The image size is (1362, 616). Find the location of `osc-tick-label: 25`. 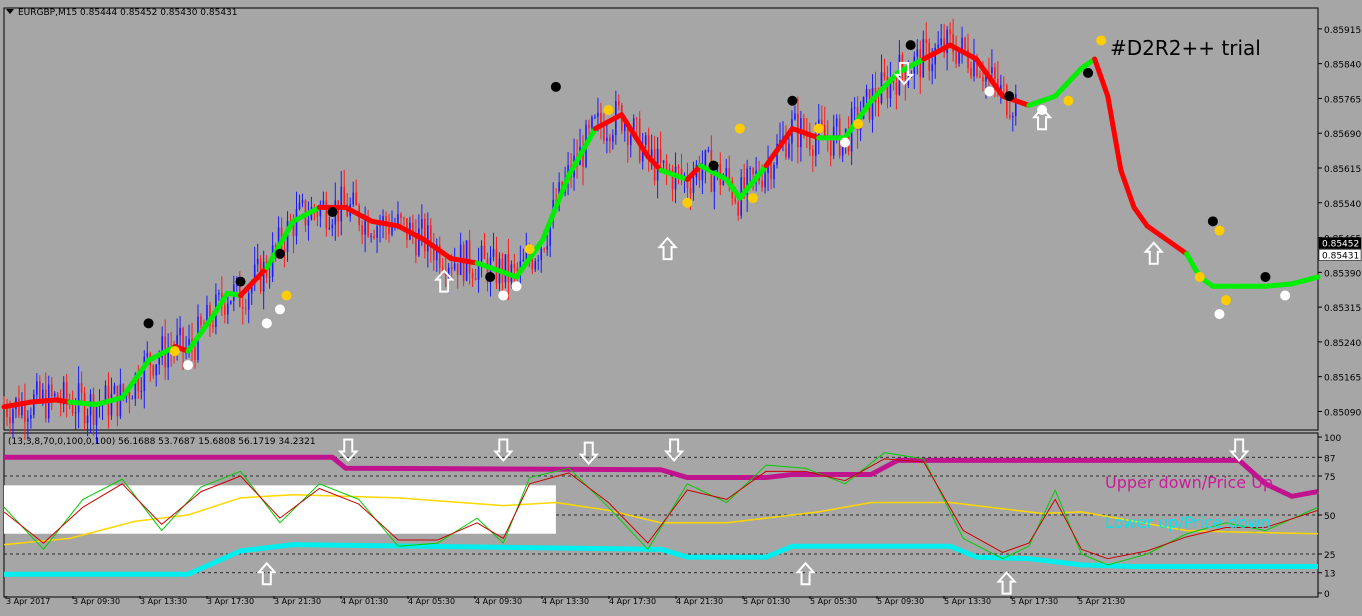

osc-tick-label: 25 is located at coordinates (1329, 556).